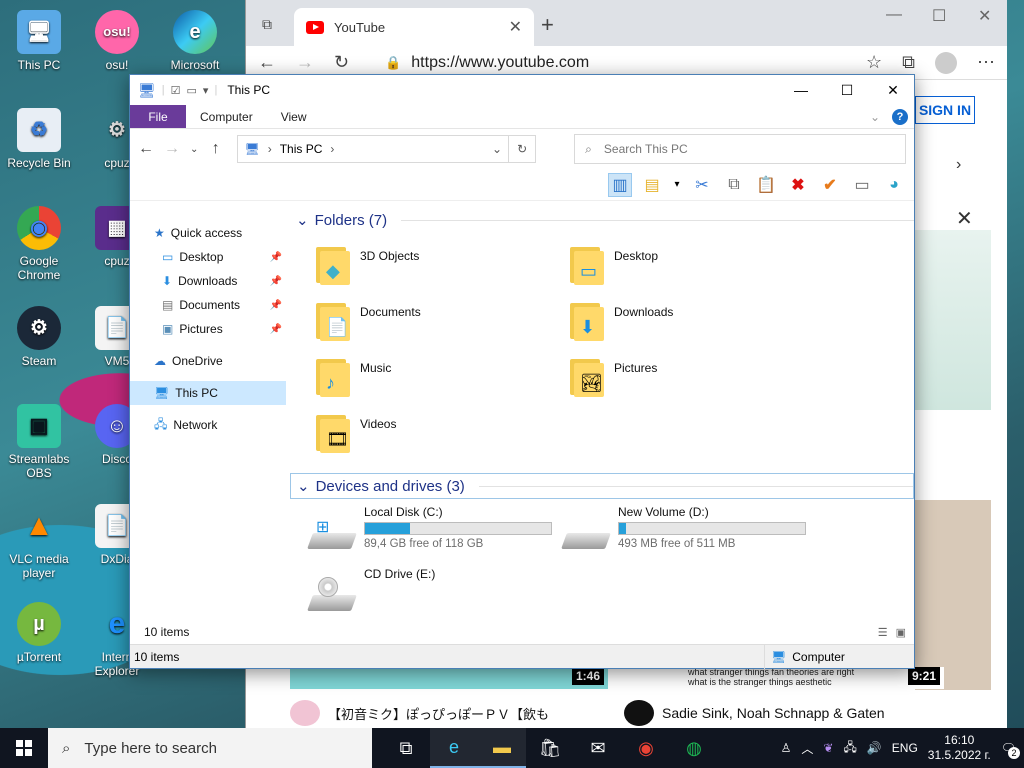 The width and height of the screenshot is (1024, 768). What do you see at coordinates (620, 184) in the screenshot?
I see `preview-pane-icon: ▥` at bounding box center [620, 184].